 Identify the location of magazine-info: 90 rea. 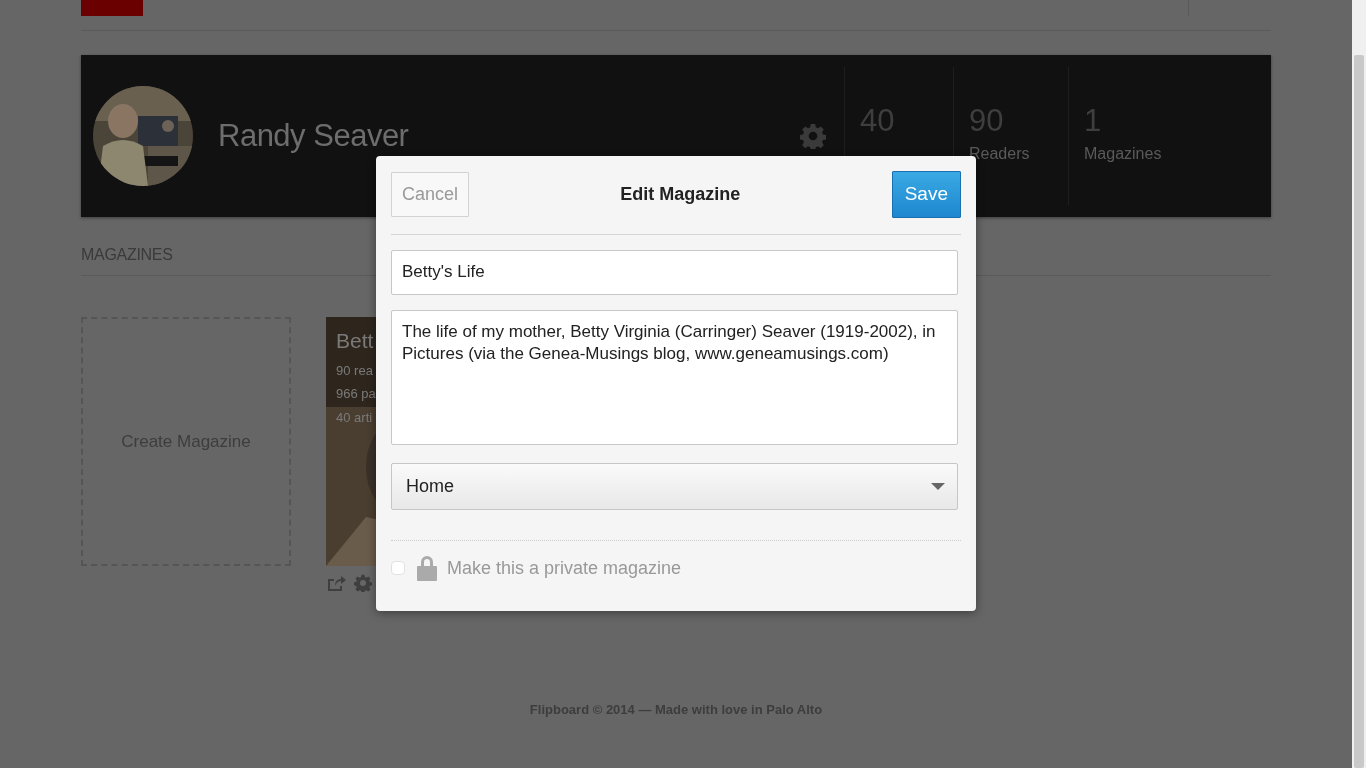
(354, 370).